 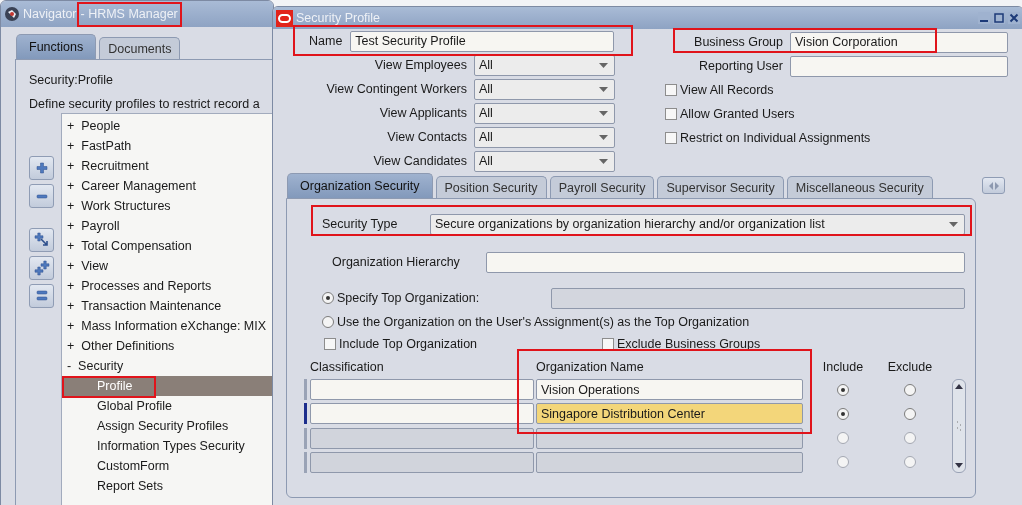 I want to click on radio-option: Specify Top Organization:, so click(x=436, y=298).